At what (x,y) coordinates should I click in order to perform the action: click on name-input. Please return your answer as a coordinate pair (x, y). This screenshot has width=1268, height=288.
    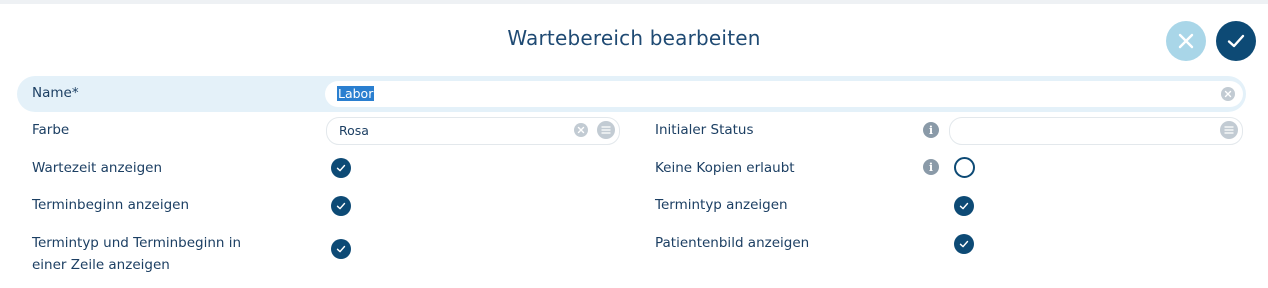
    Looking at the image, I should click on (784, 94).